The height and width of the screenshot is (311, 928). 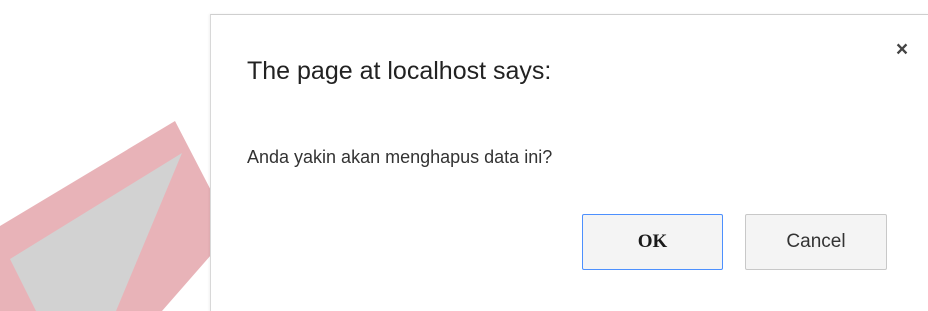 What do you see at coordinates (816, 242) in the screenshot?
I see `cancel-button: Cancel` at bounding box center [816, 242].